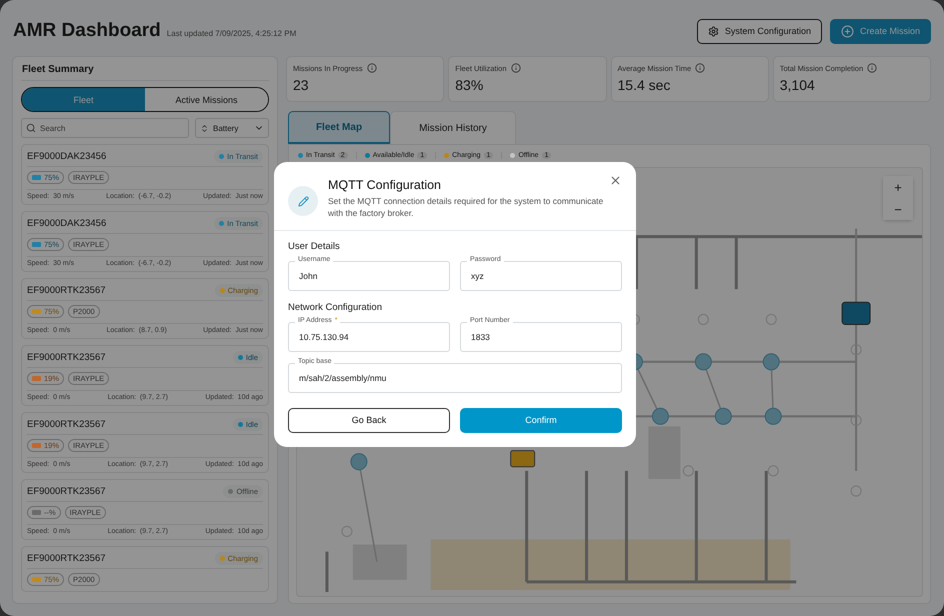  What do you see at coordinates (466, 208) in the screenshot?
I see `dialog-description: Set the MQTT connection details required for the system to communicate with the factory broker.` at bounding box center [466, 208].